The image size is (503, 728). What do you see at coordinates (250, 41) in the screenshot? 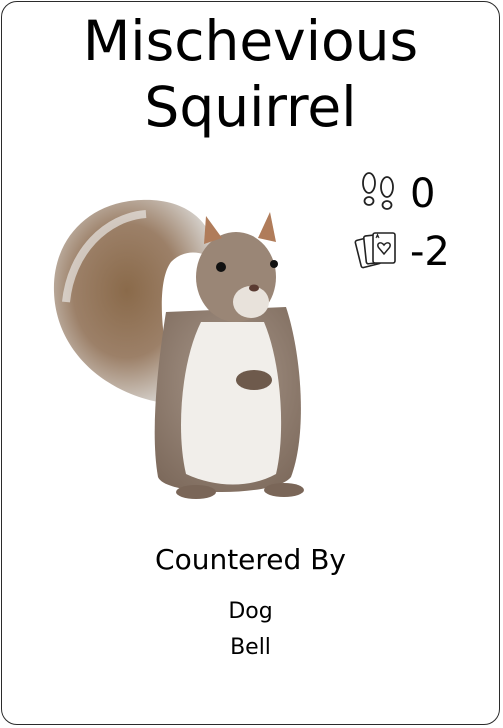
I see `card-title-line-1: Mischevious` at bounding box center [250, 41].